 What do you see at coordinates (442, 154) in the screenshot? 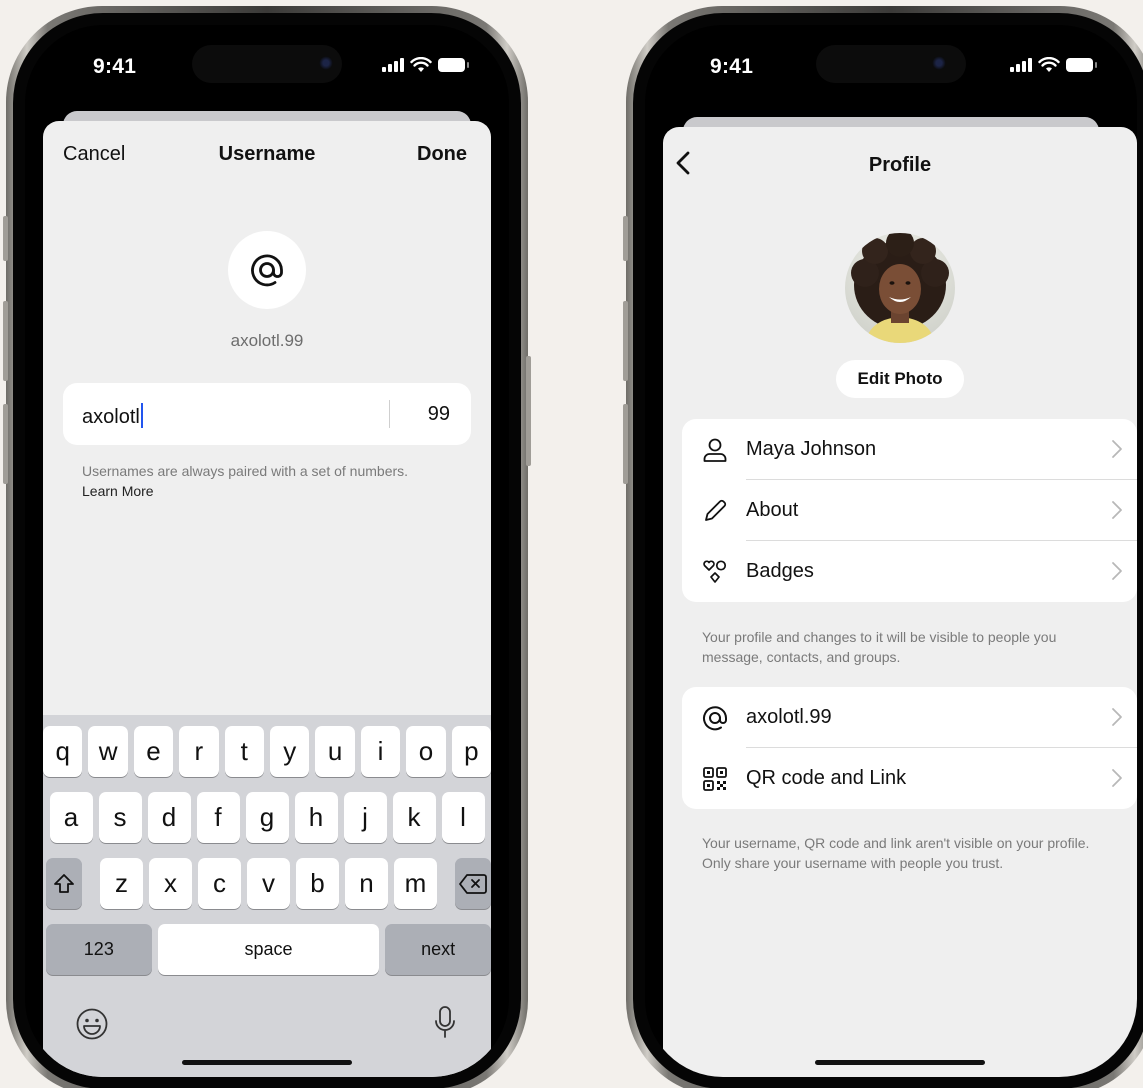
I see `done-button: Done` at bounding box center [442, 154].